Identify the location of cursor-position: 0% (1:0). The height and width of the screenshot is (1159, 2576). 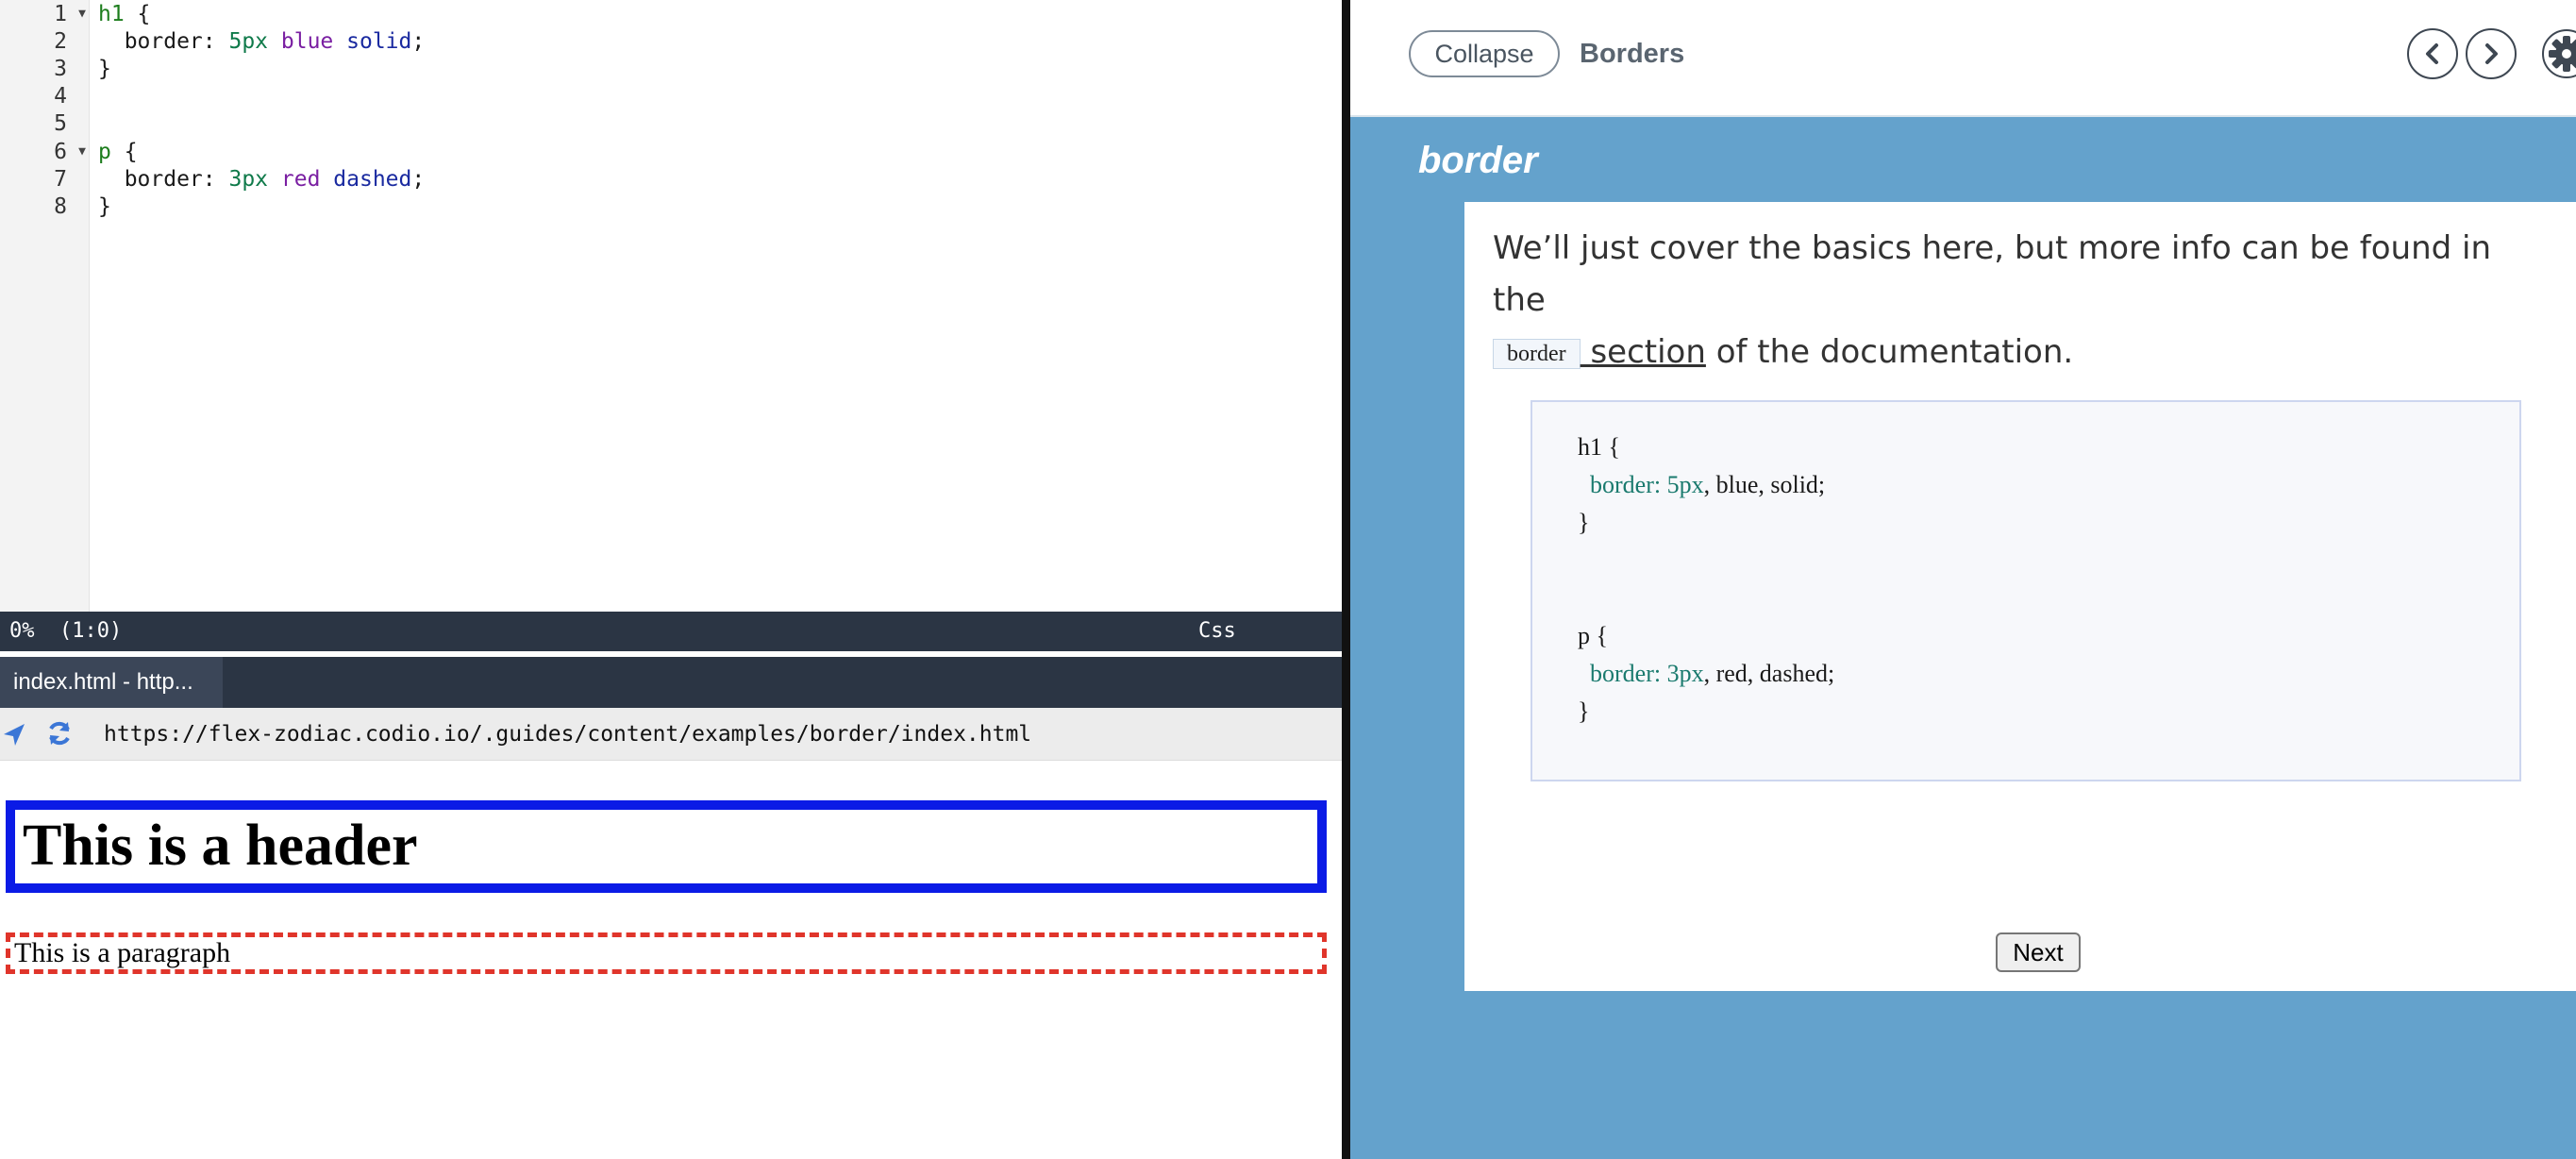
(66, 631).